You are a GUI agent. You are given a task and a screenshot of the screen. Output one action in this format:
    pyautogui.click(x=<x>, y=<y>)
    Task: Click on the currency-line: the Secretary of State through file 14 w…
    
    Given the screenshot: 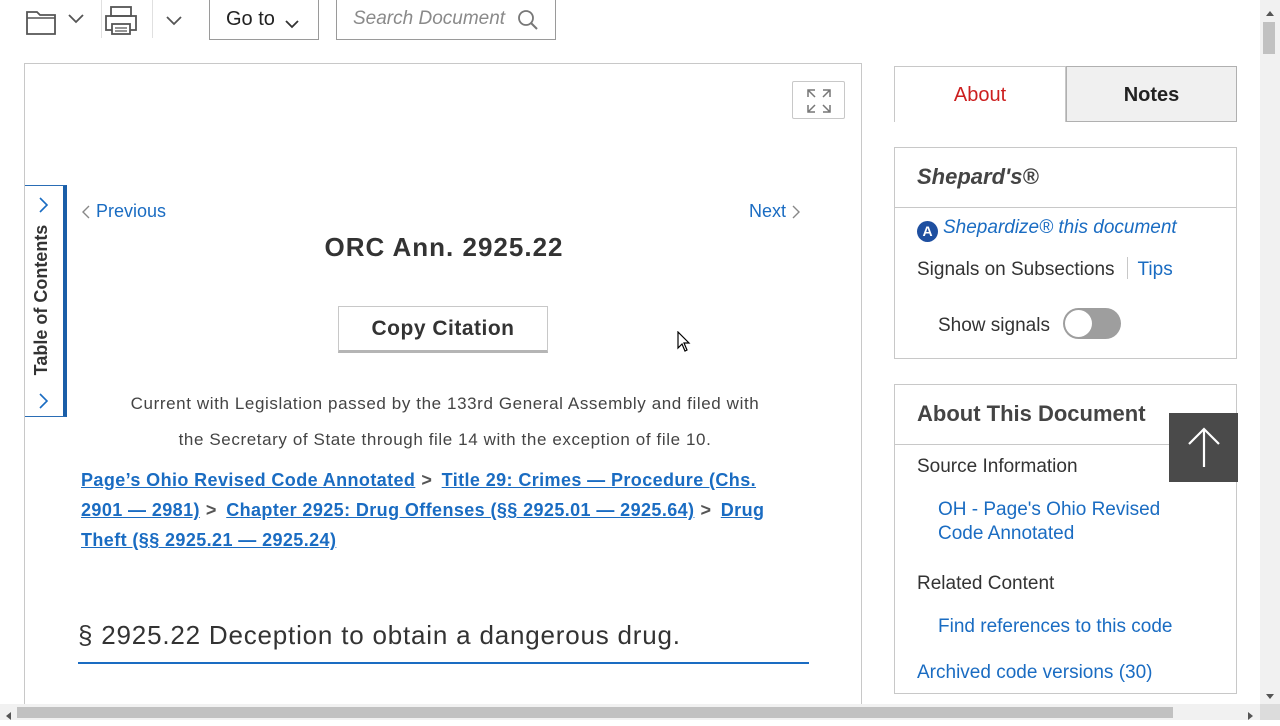 What is the action you would take?
    pyautogui.click(x=445, y=439)
    